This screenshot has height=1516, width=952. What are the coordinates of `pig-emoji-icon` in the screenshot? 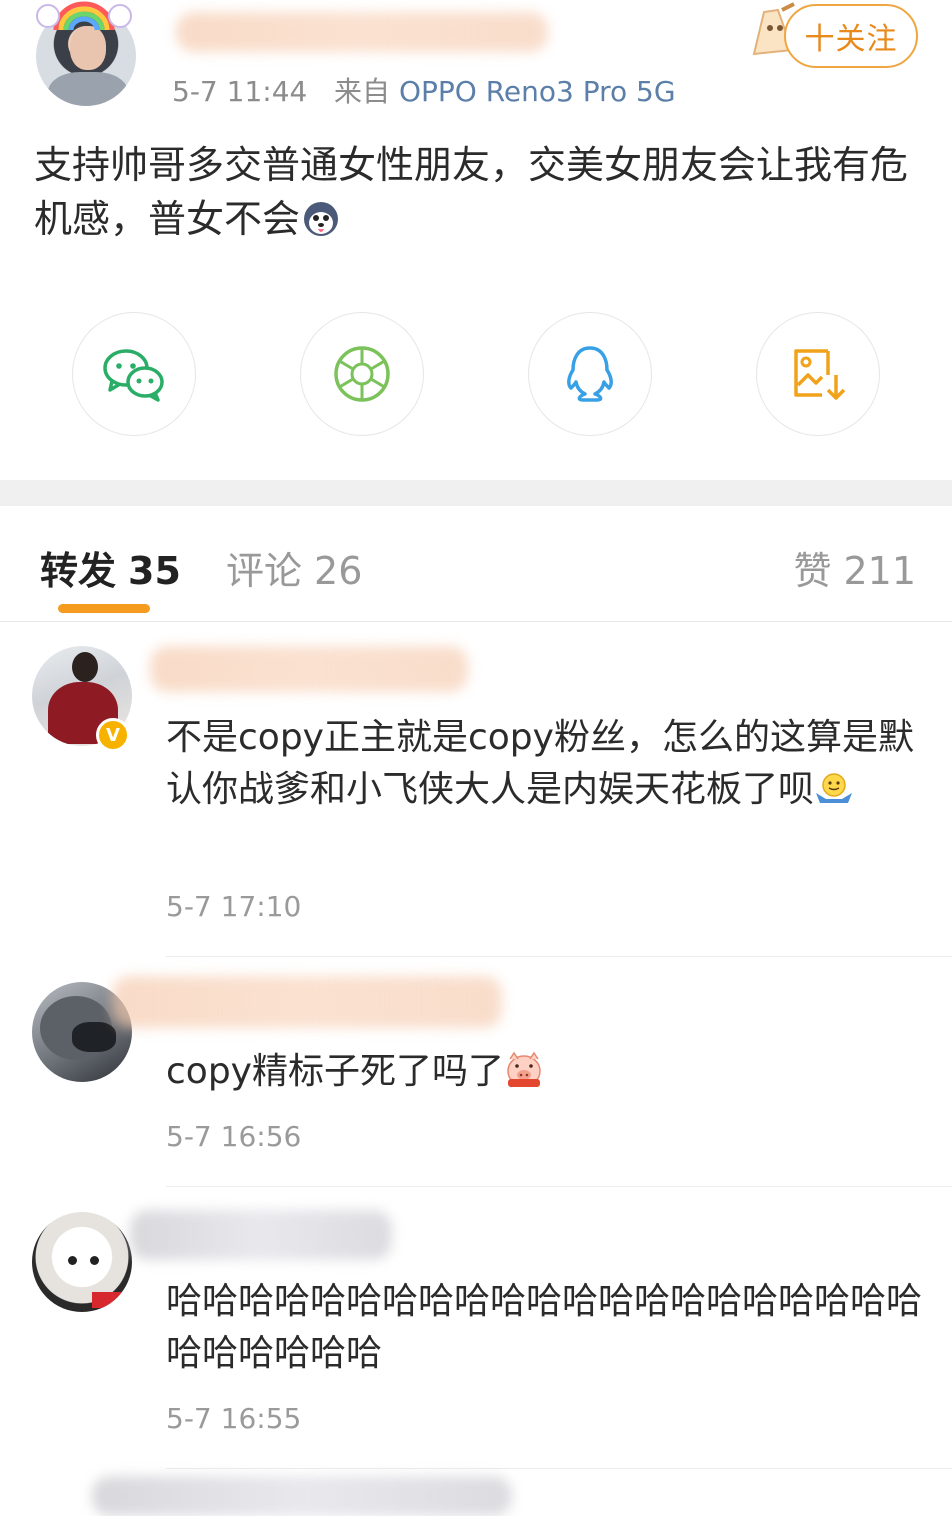 It's located at (524, 1069).